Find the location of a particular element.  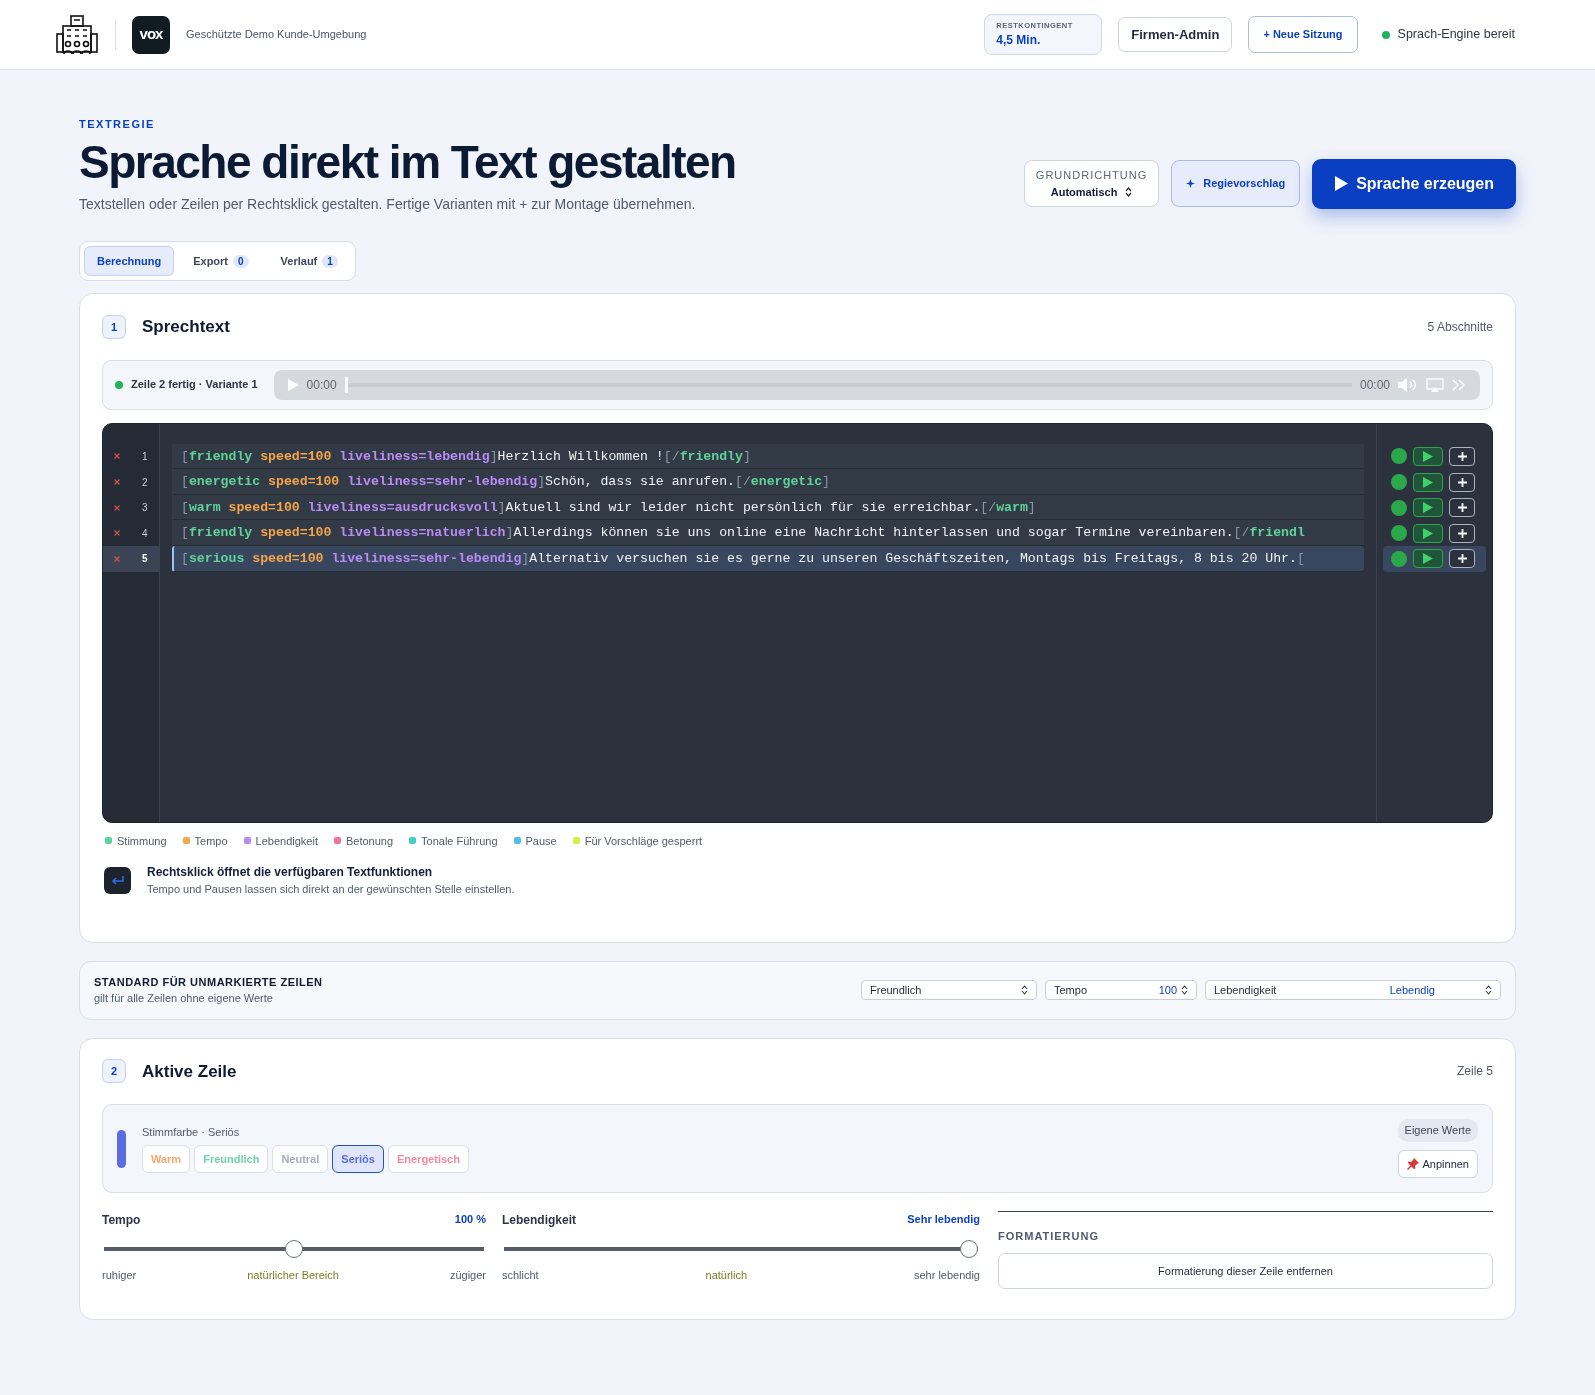

slider-label: Tempo is located at coordinates (121, 1221).